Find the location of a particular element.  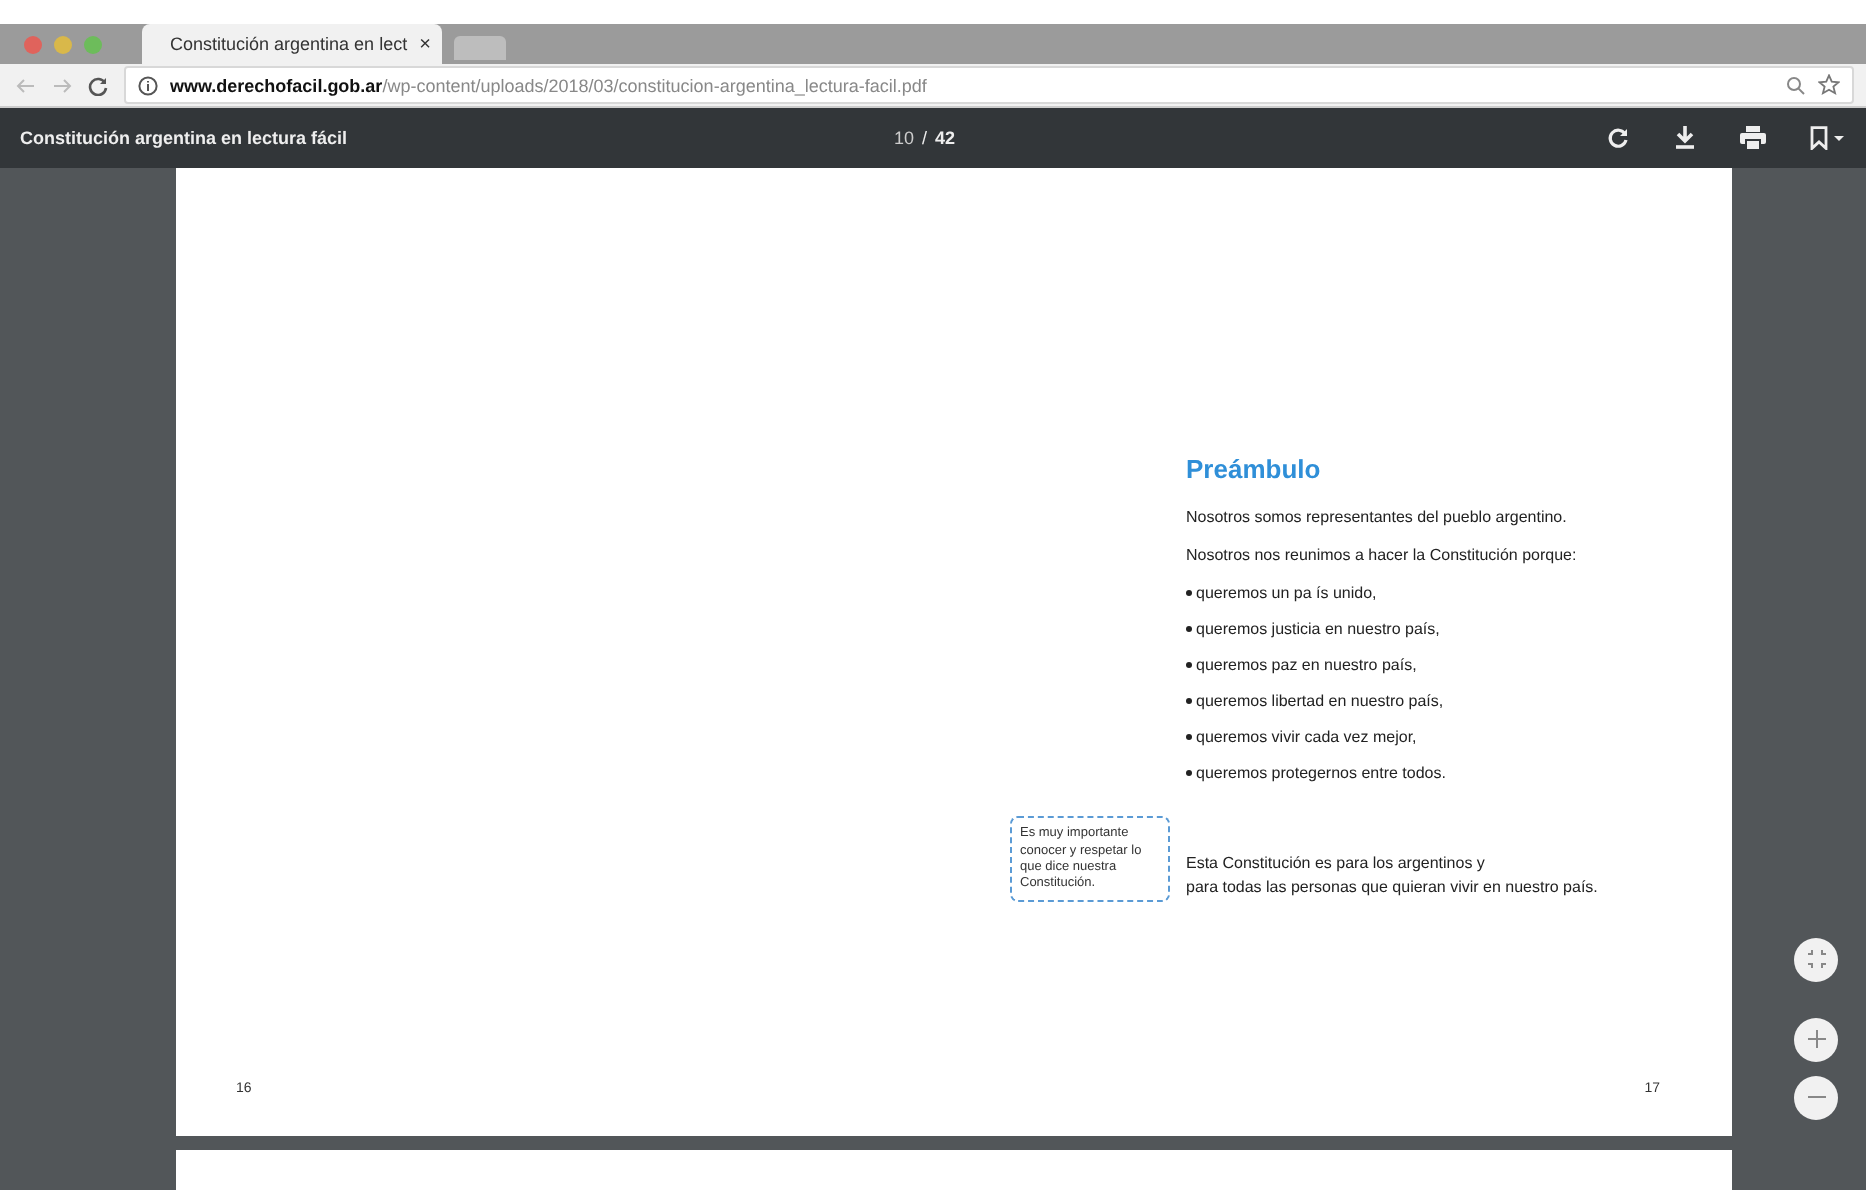

fit-page-icon is located at coordinates (1816, 959).